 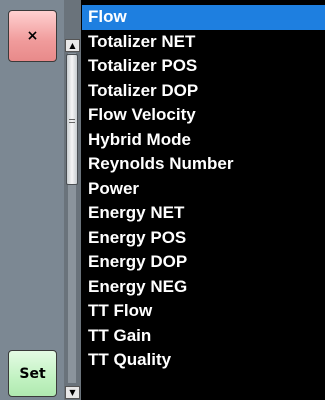 What do you see at coordinates (203, 213) in the screenshot?
I see `list-item: Energy NET` at bounding box center [203, 213].